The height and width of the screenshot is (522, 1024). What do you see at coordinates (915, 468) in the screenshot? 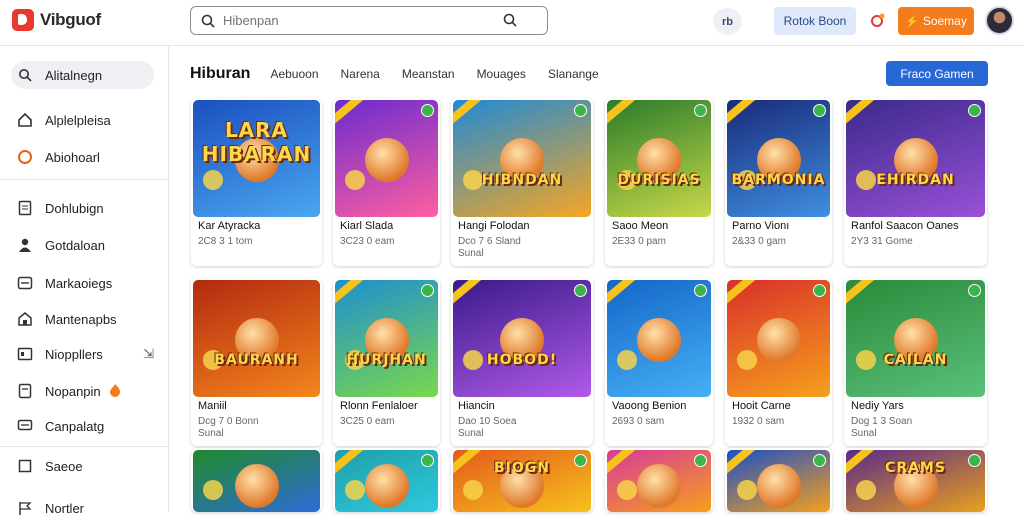
I see `game-title-art: CRAMS` at bounding box center [915, 468].